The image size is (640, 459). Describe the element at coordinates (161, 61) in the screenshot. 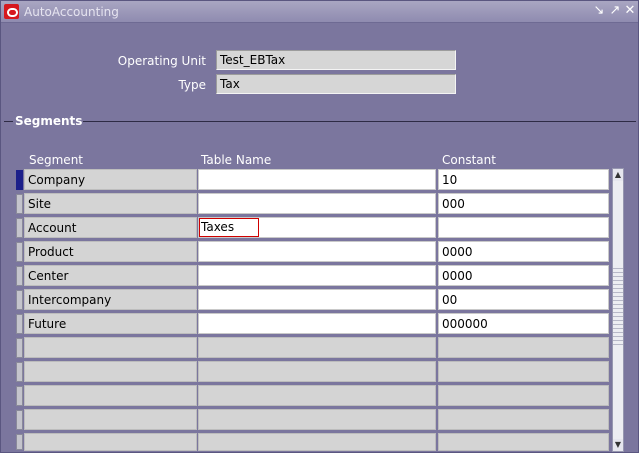

I see `operating-unit-label: Operating Unit` at that location.